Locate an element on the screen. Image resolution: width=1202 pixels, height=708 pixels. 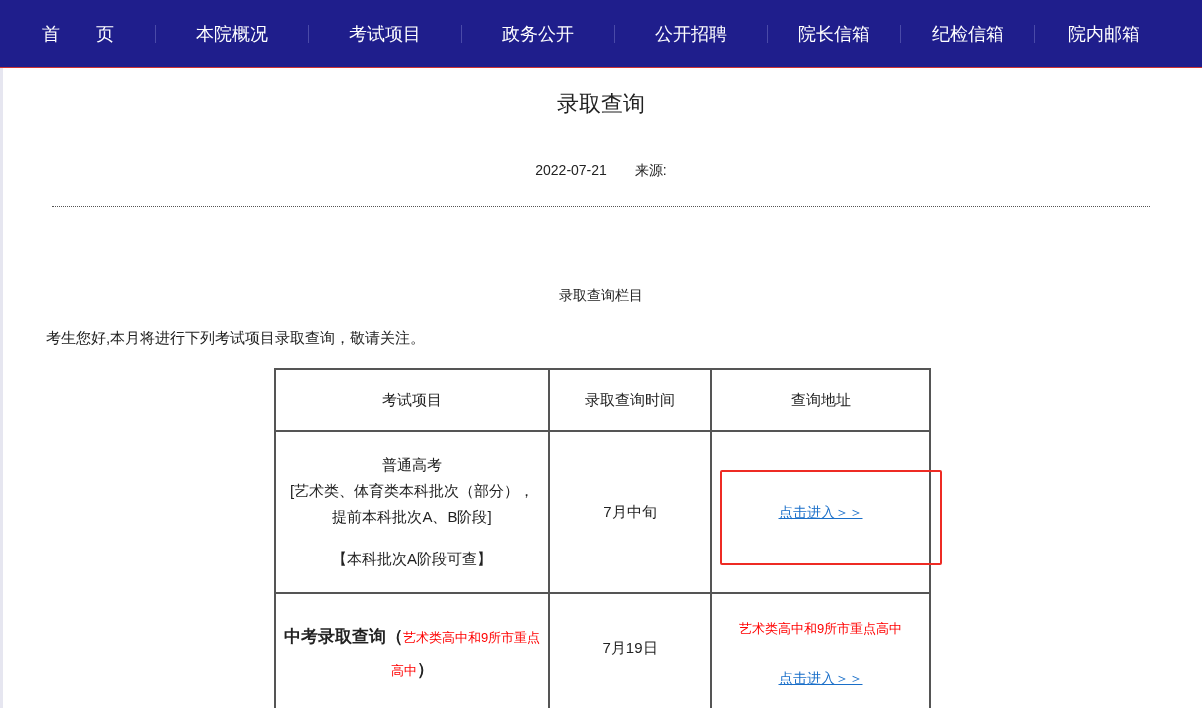
exam-note: 【本科批次A阶段可查】 is located at coordinates (412, 559).